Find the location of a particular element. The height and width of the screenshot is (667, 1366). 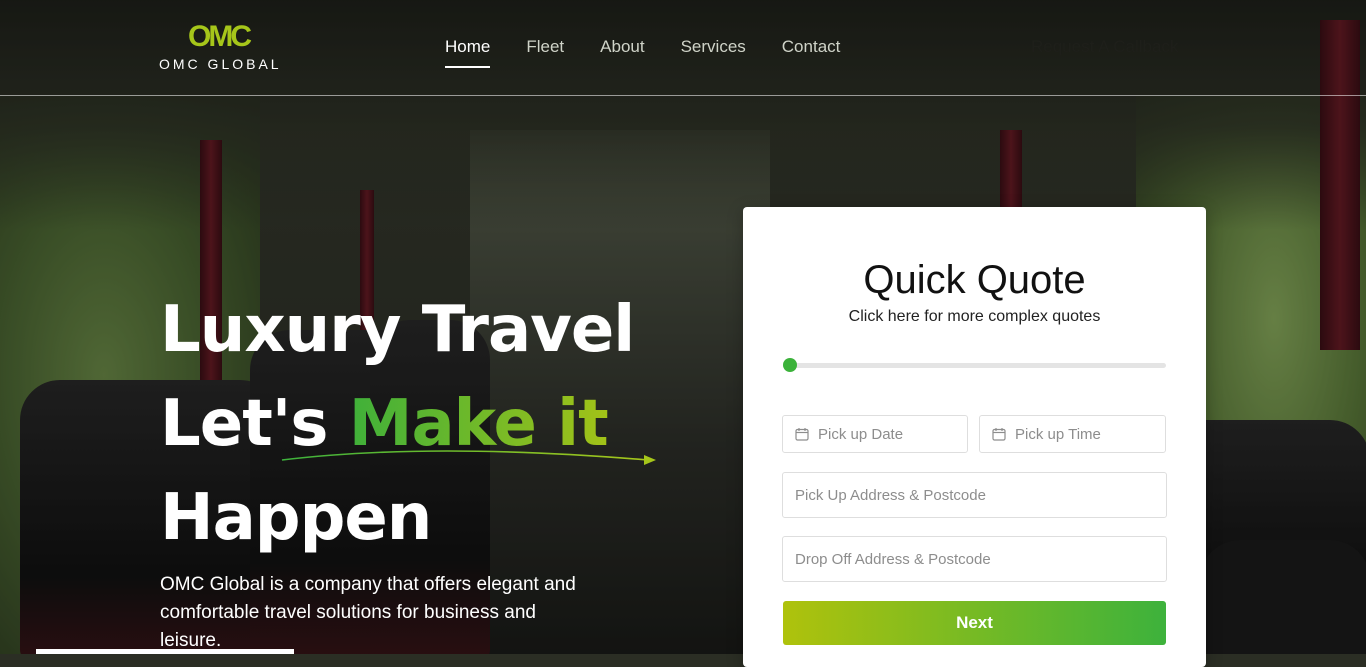

nav-fleet: Fleet is located at coordinates (545, 53).